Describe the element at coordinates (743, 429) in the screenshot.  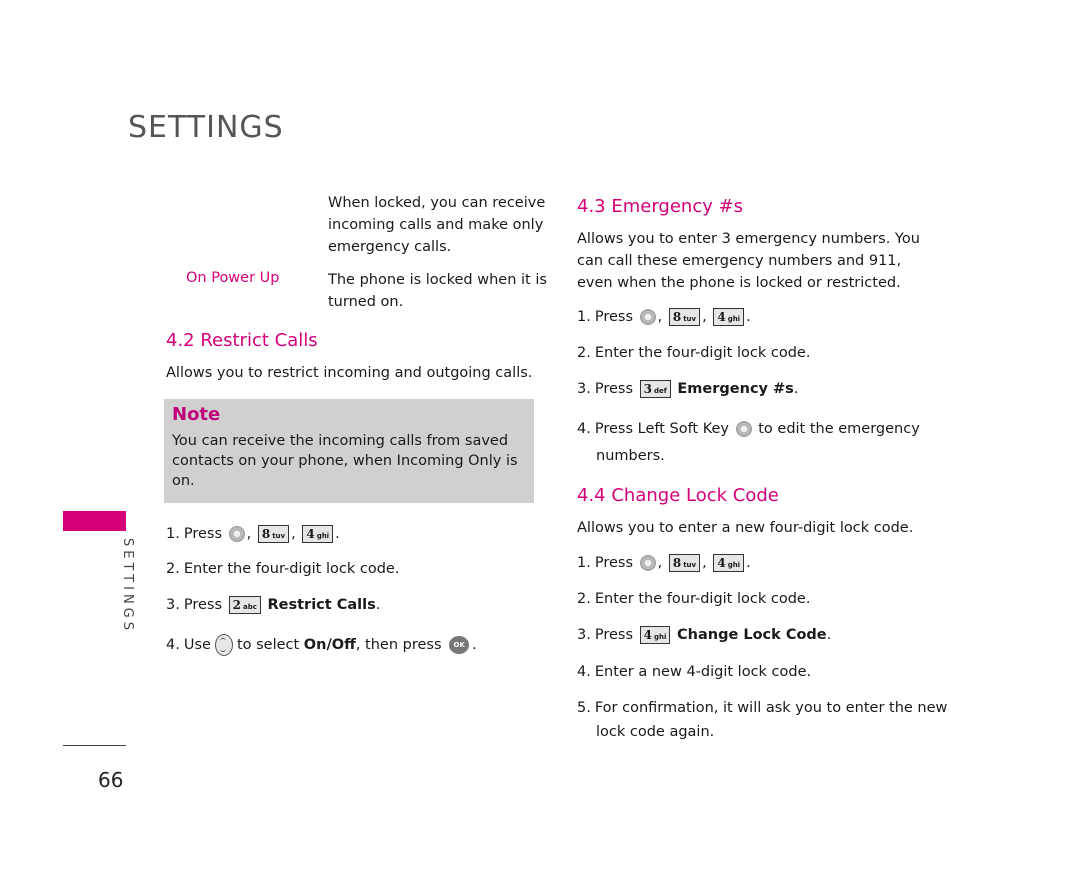
I see `left-soft-key-icon` at that location.